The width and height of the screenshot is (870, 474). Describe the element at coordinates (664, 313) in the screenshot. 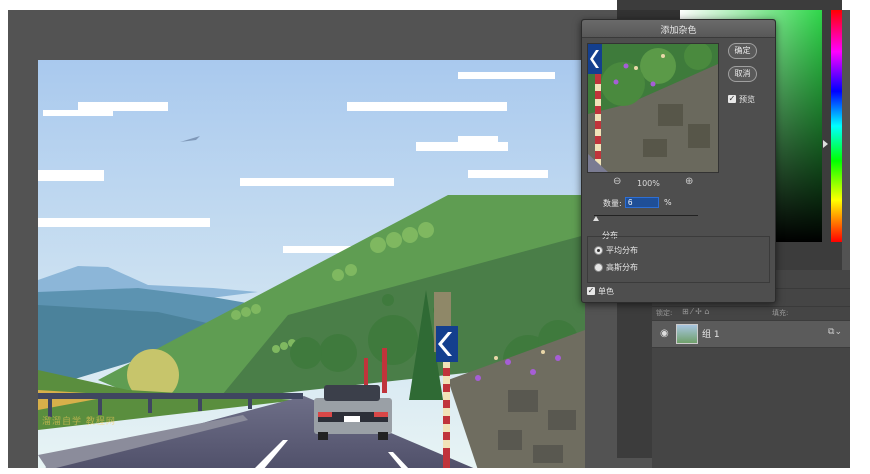

I see `locks-label: 锁定:` at that location.